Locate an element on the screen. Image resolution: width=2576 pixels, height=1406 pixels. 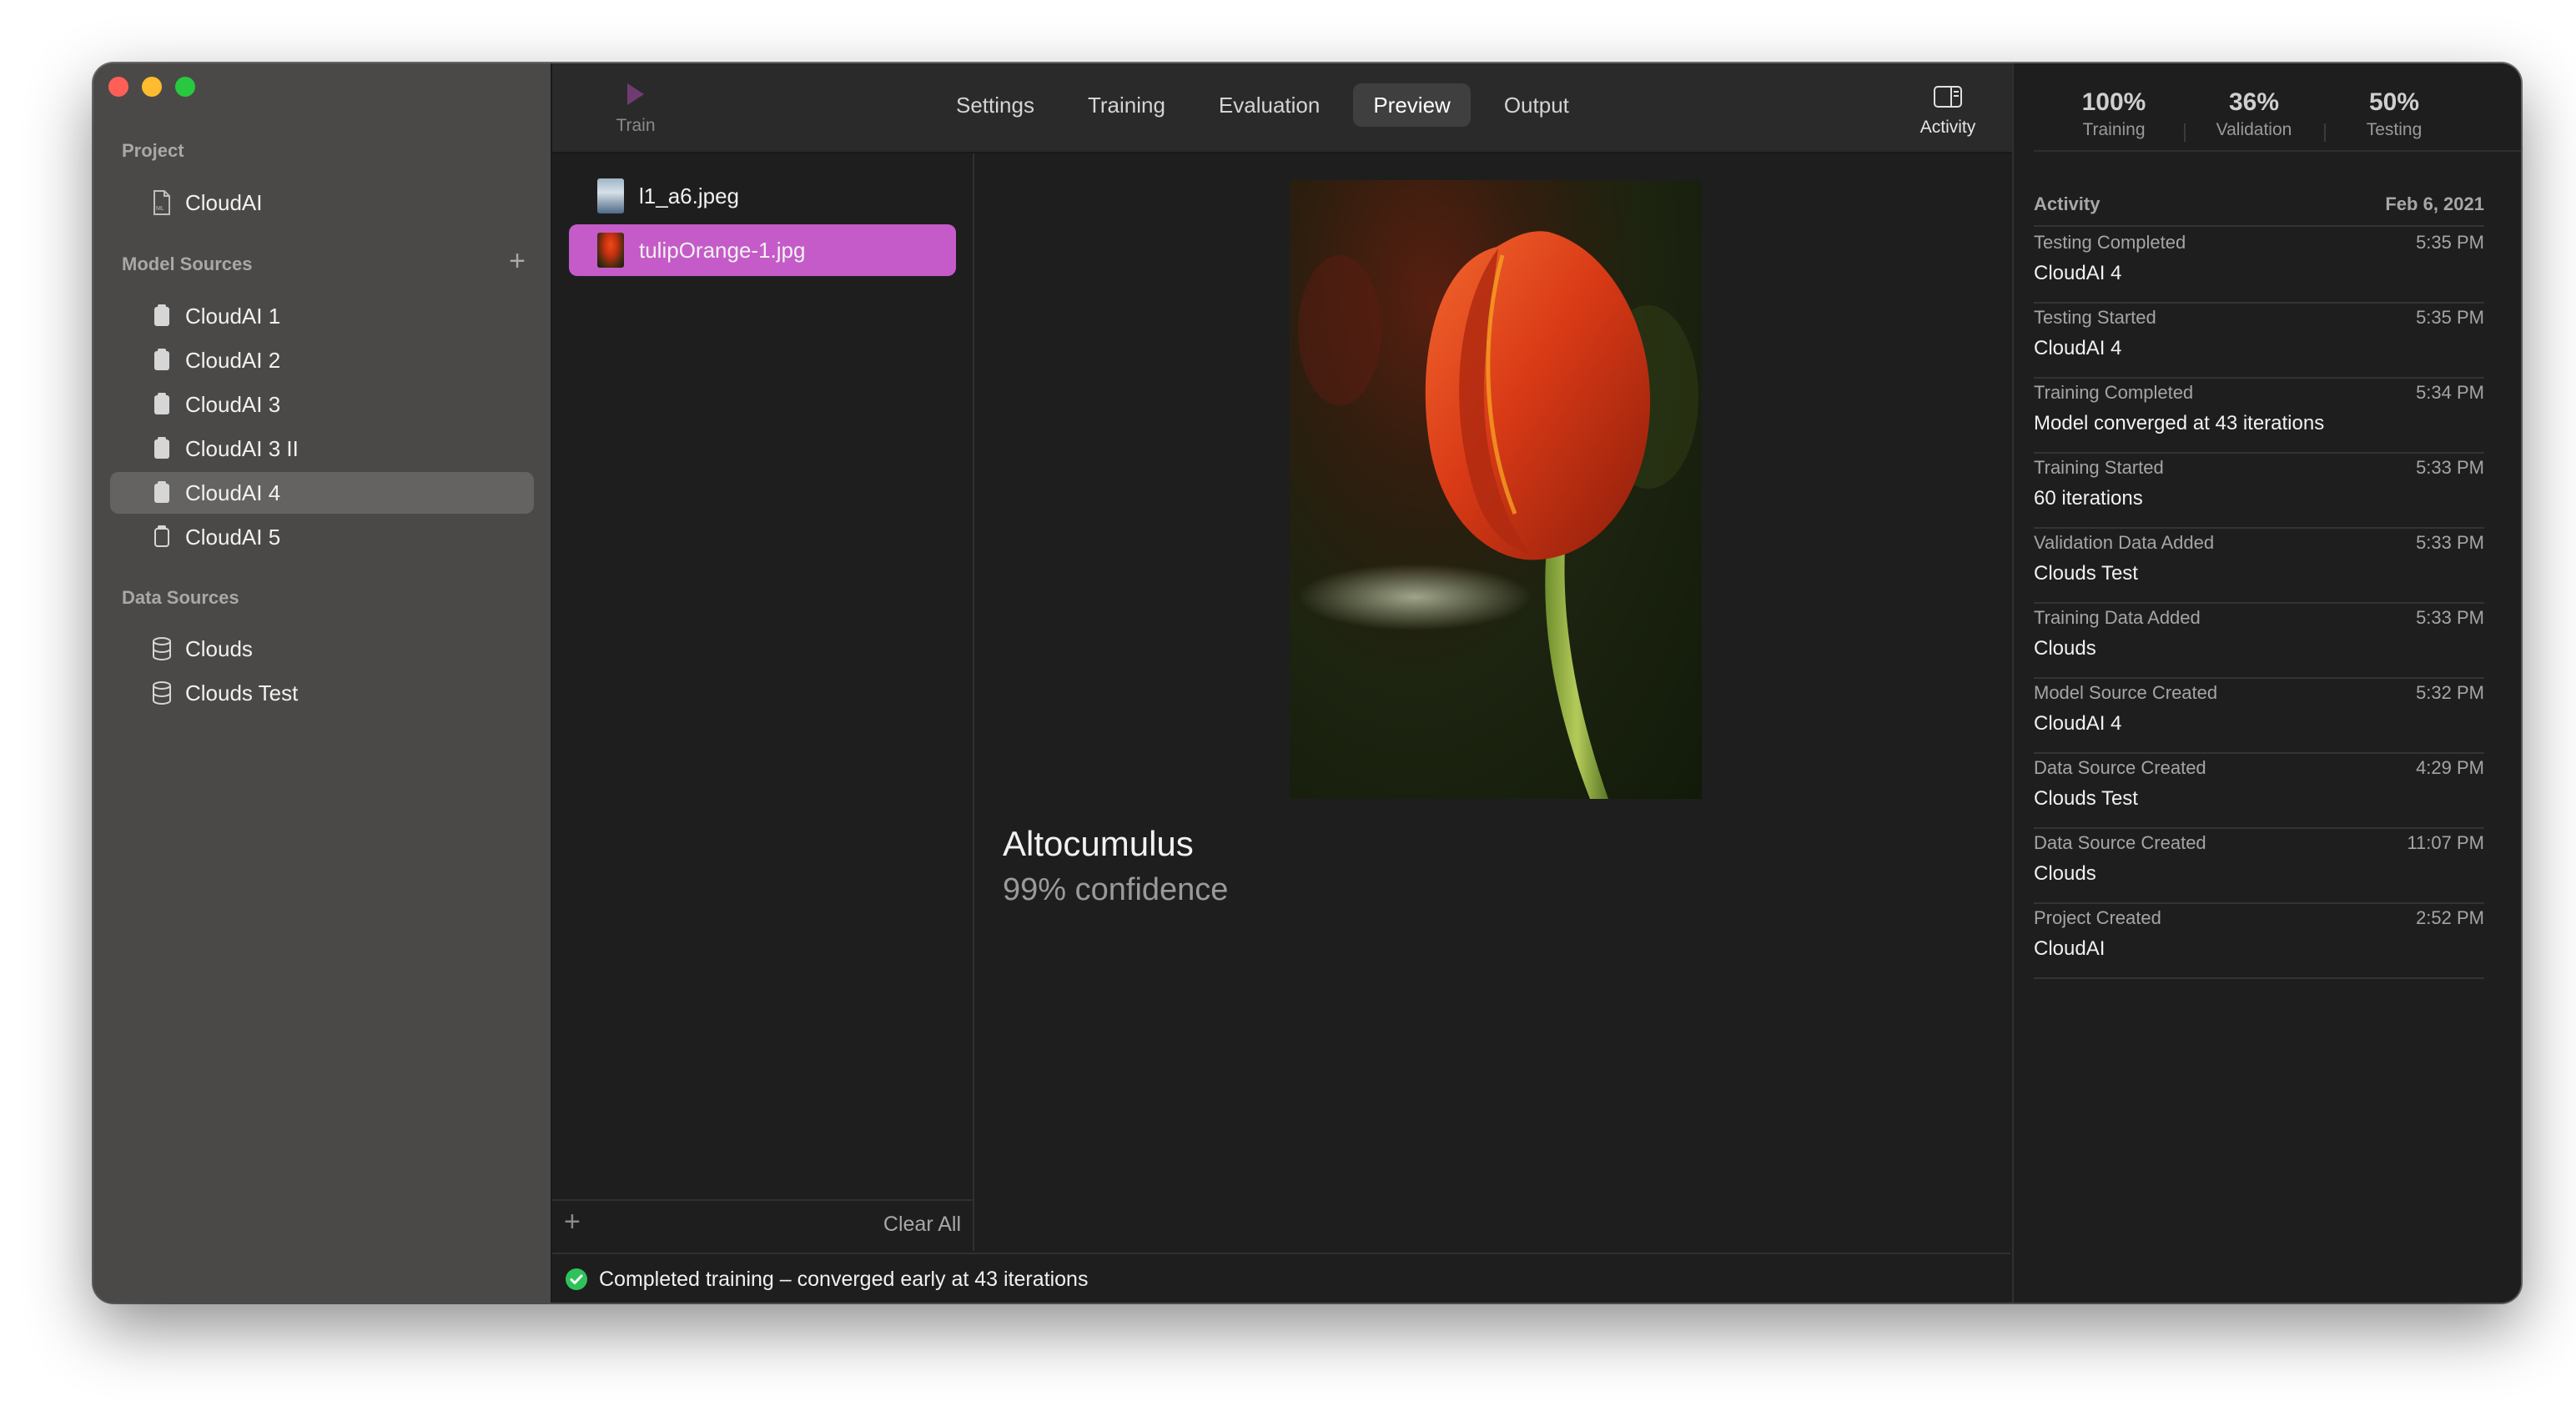
add-file-button: + is located at coordinates (572, 1222).